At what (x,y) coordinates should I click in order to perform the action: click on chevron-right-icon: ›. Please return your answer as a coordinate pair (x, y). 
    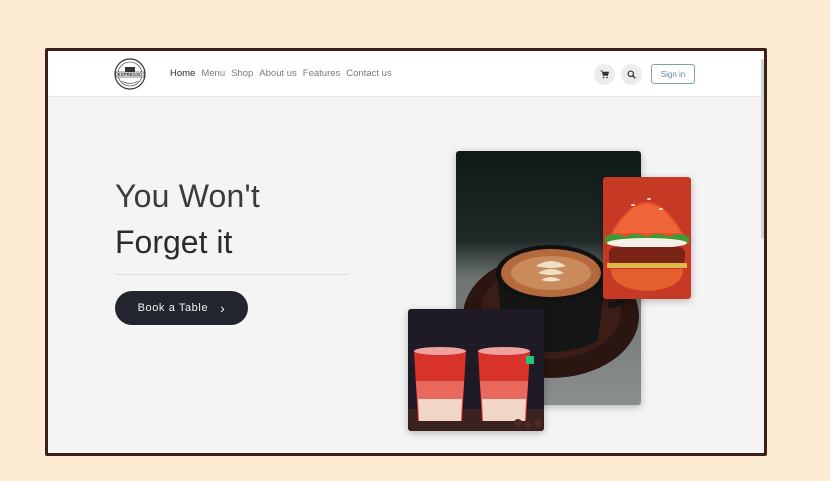
    Looking at the image, I should click on (223, 308).